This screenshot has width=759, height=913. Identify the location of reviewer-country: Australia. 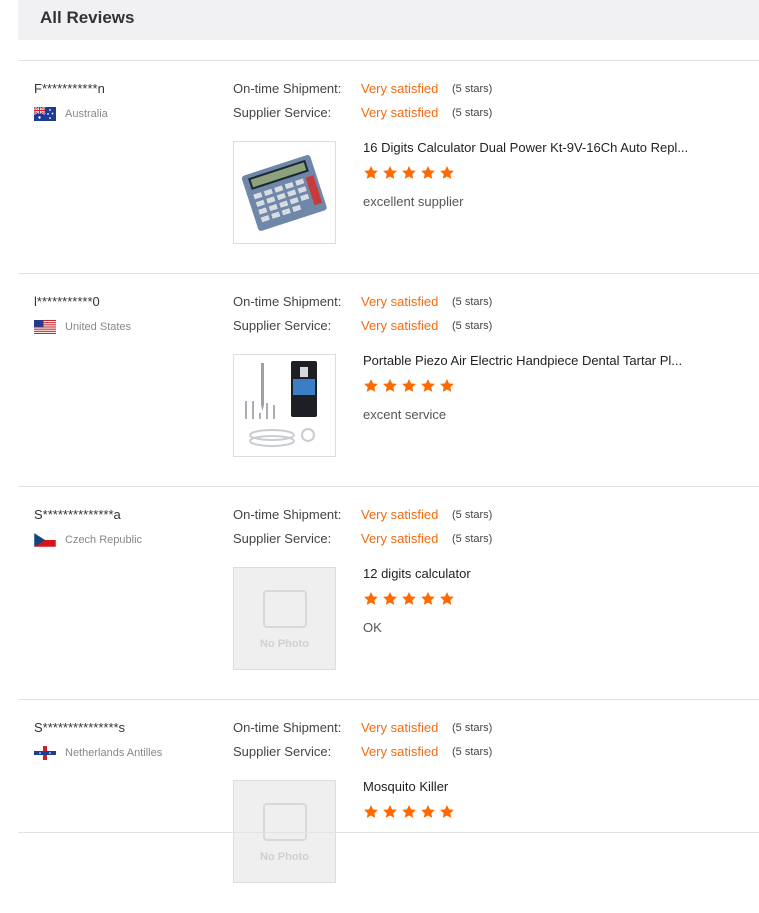
(71, 114).